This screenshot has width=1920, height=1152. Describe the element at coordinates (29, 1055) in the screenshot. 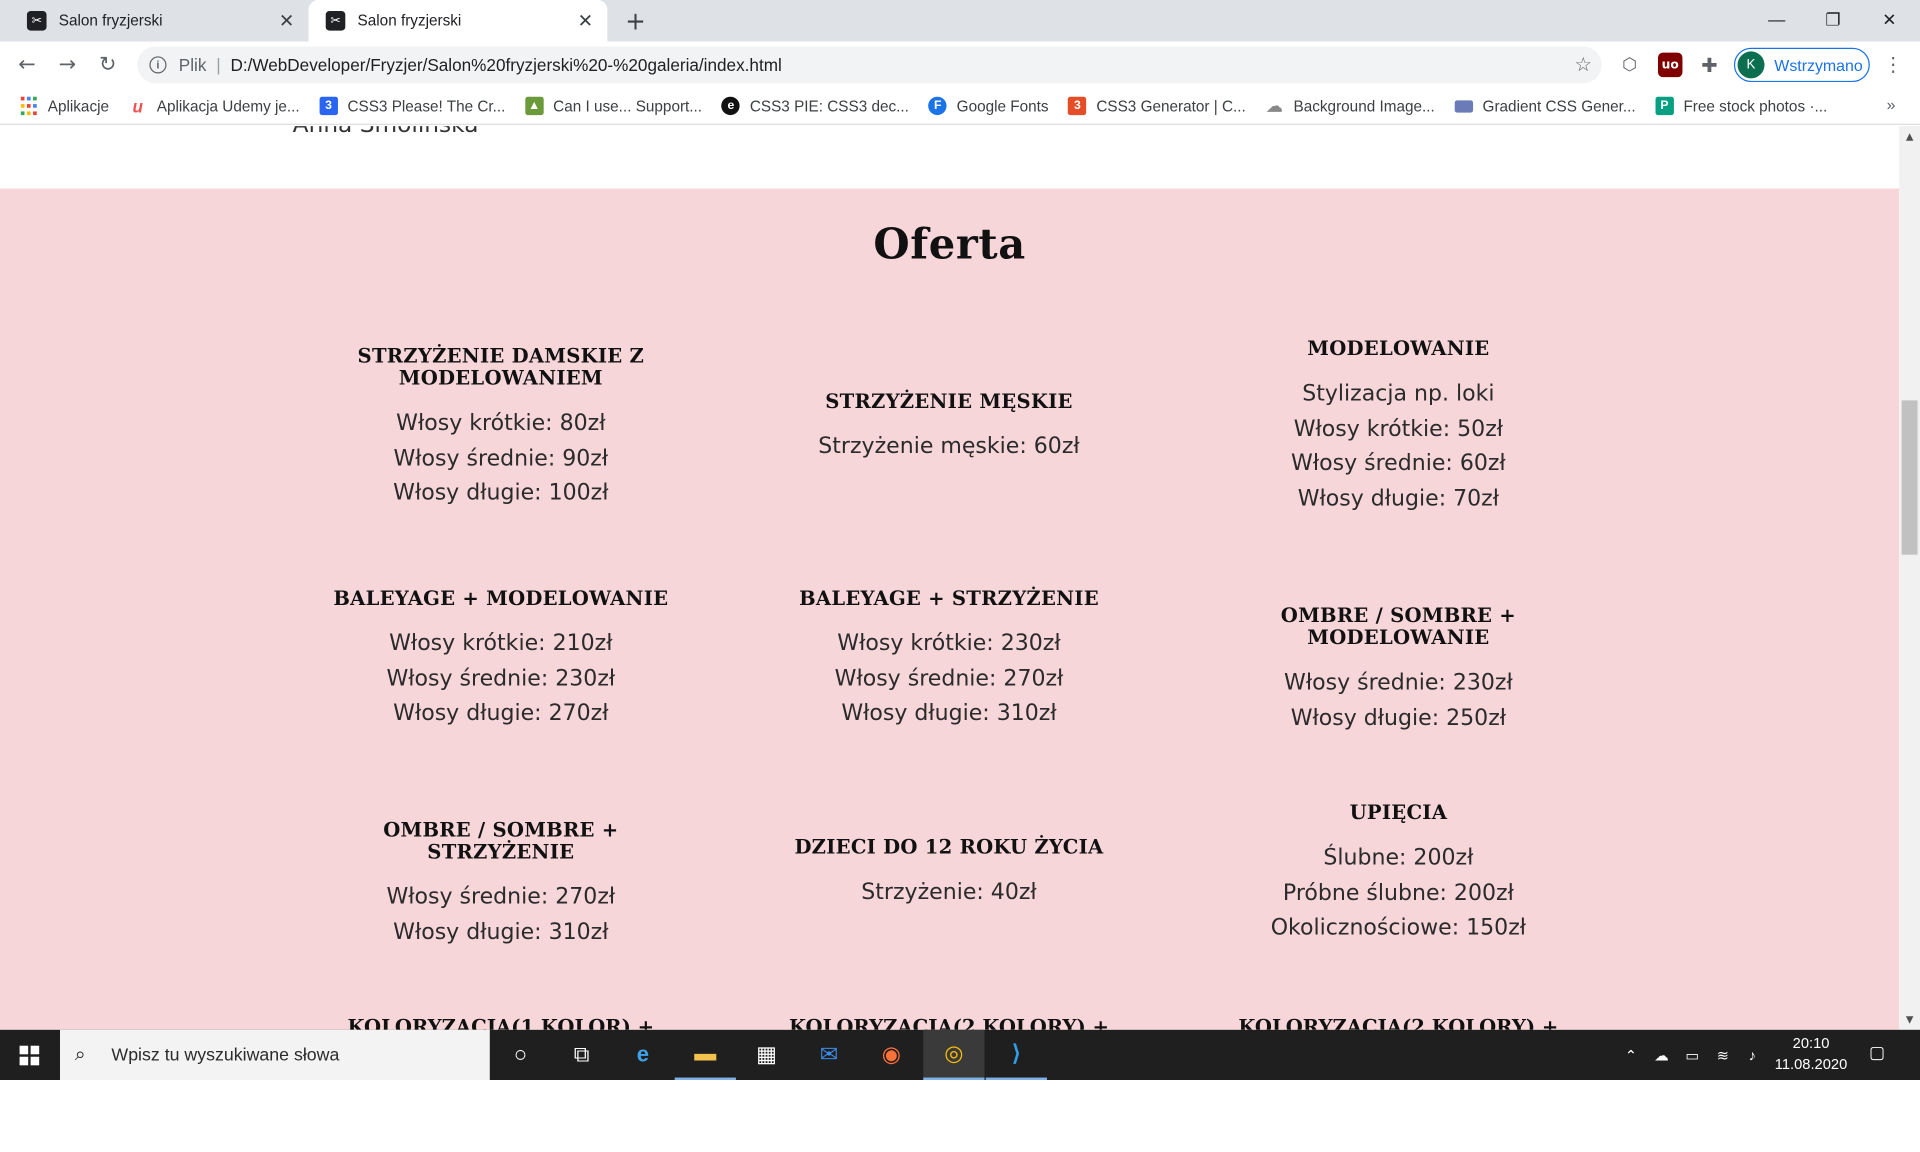

I see `start-button` at that location.